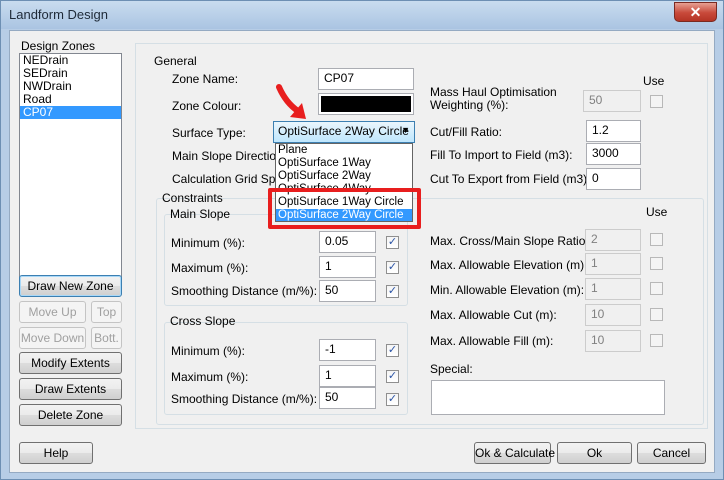  What do you see at coordinates (58, 14) in the screenshot?
I see `window-title: Landform Design` at bounding box center [58, 14].